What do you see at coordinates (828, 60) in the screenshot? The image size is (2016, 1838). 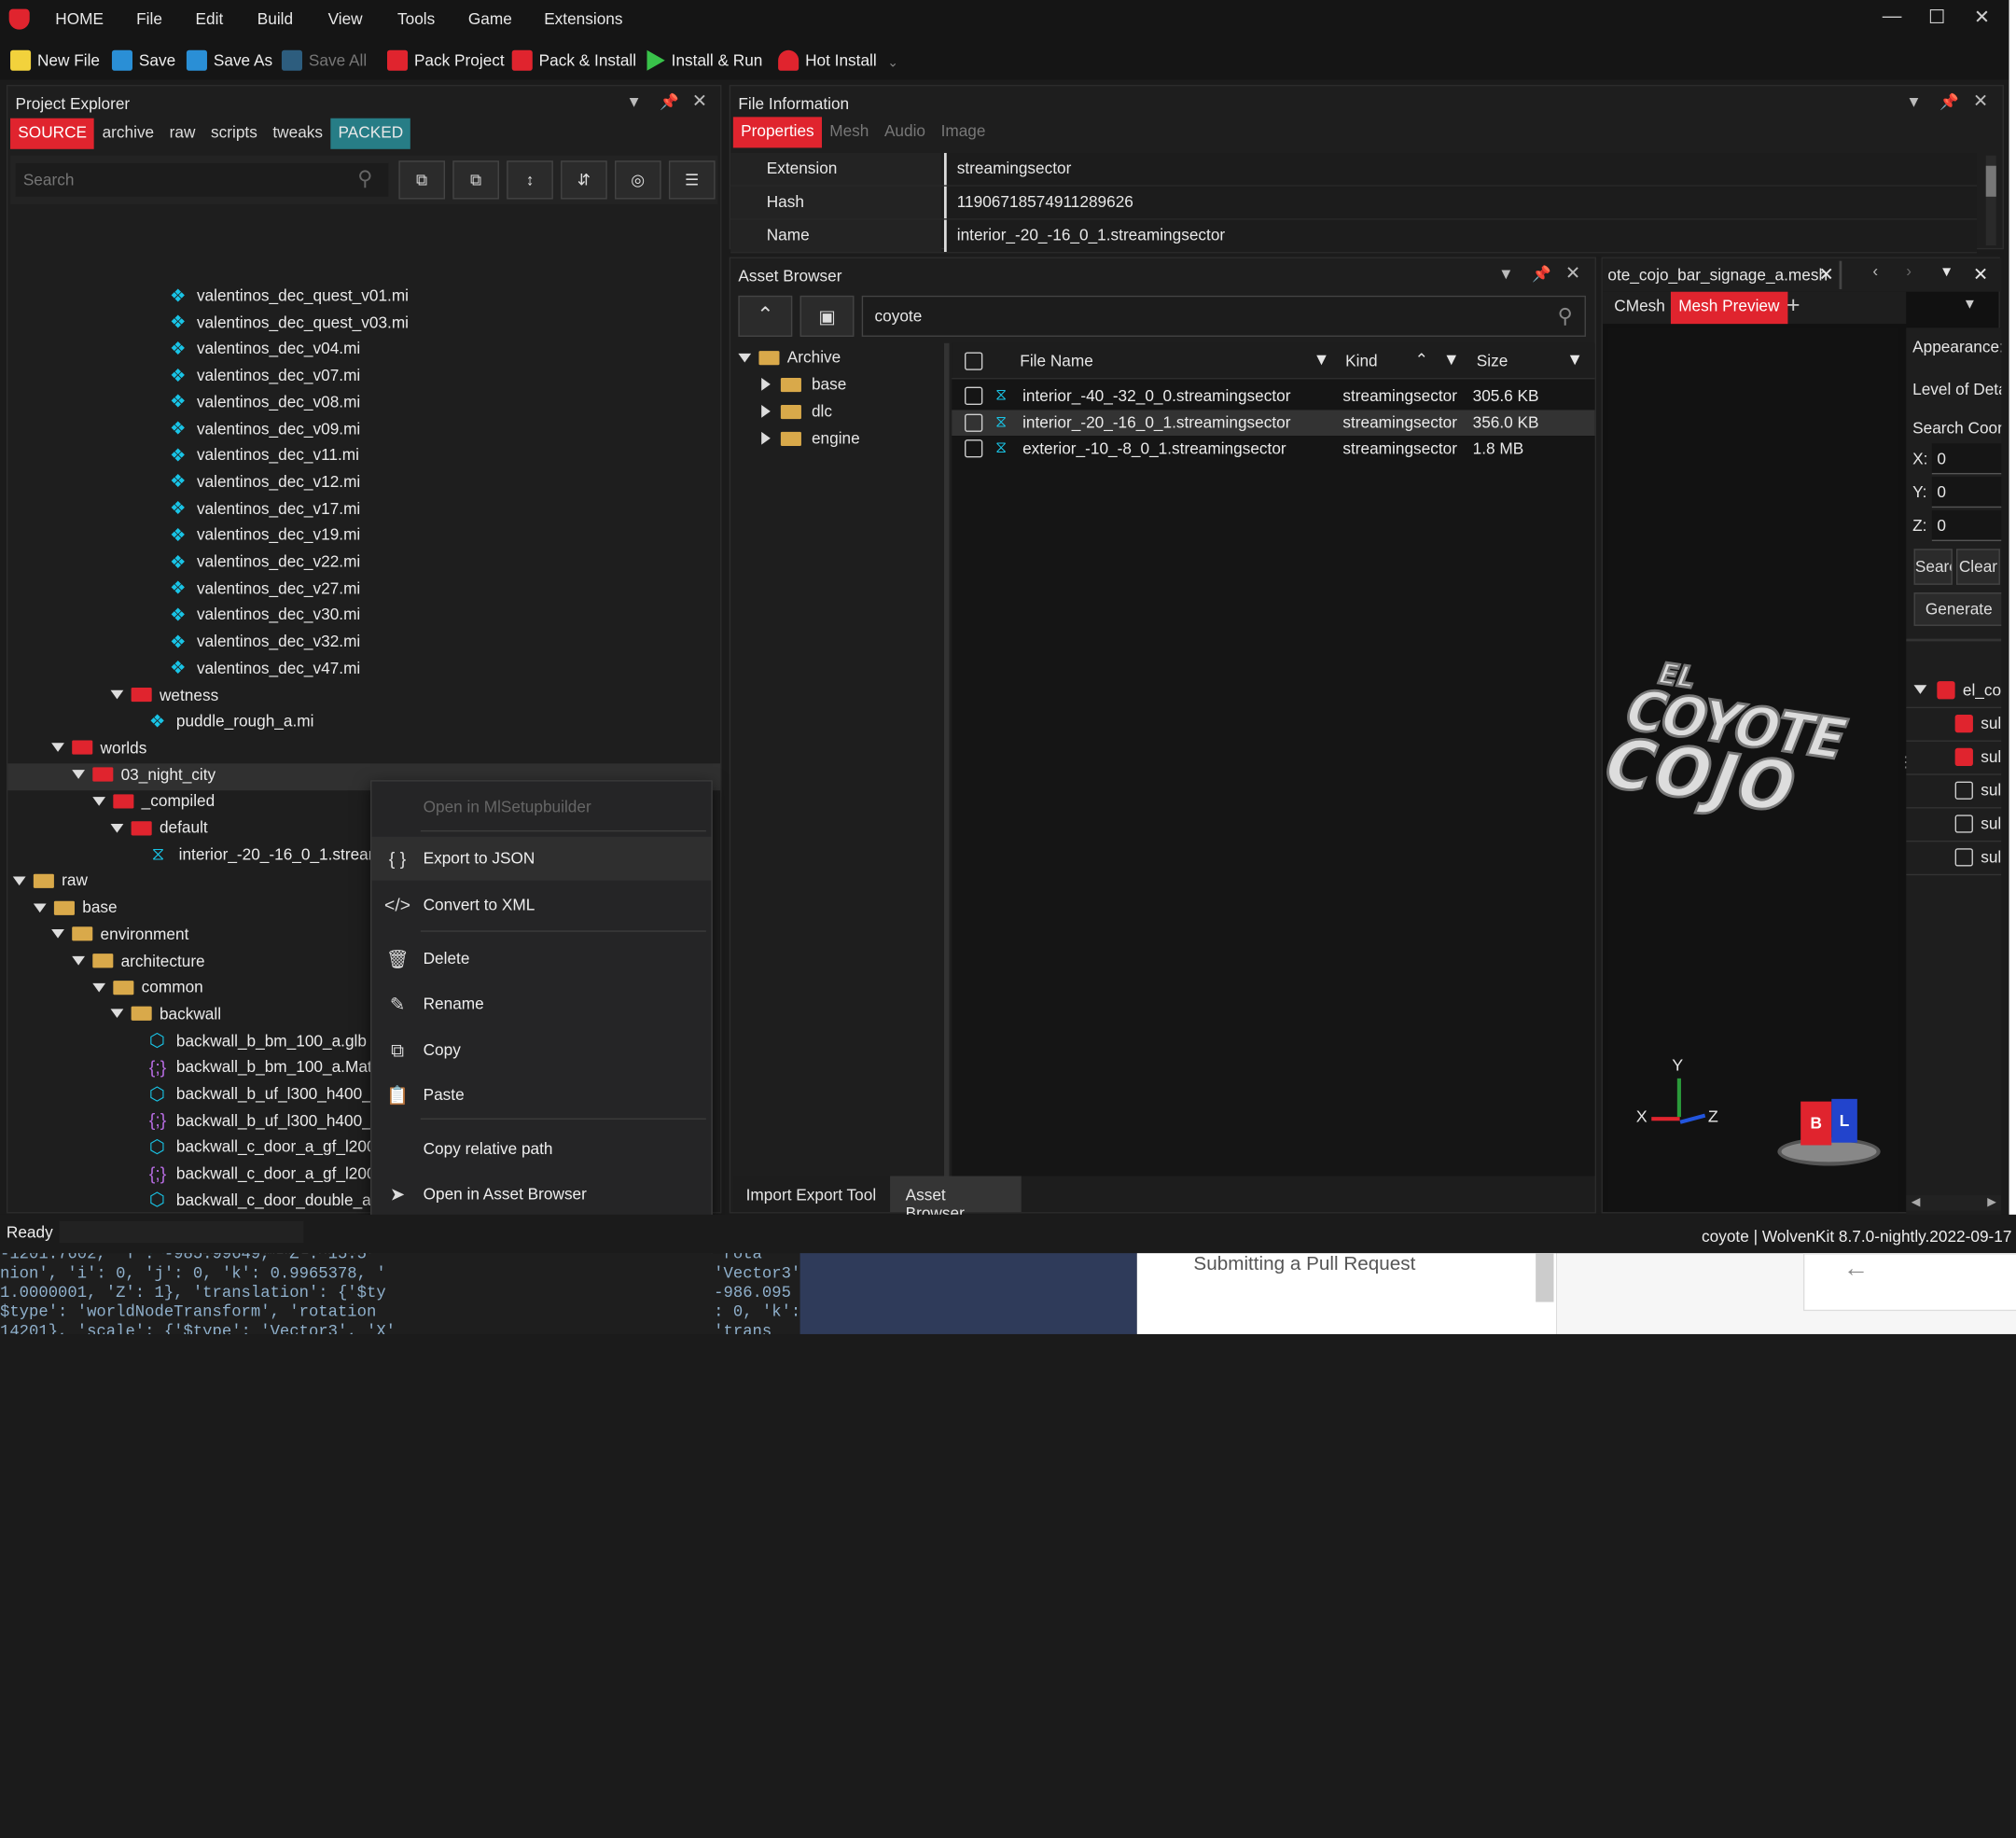 I see `hot-install-button: Hot Install` at bounding box center [828, 60].